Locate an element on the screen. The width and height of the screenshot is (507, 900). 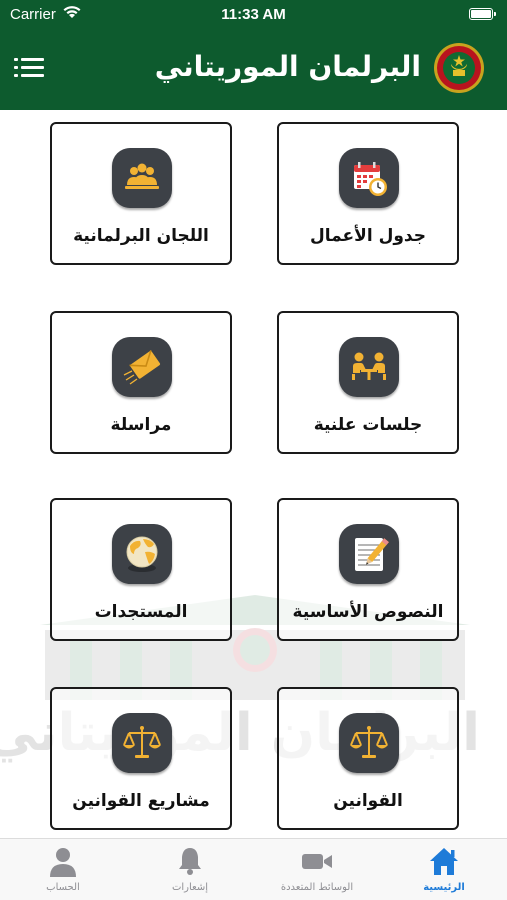
tile-correspondence: مراسلة is located at coordinates (141, 382).